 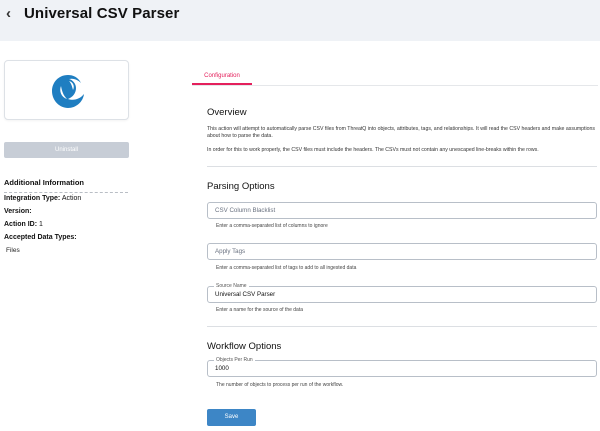 I want to click on overview-heading: Overview, so click(x=227, y=112).